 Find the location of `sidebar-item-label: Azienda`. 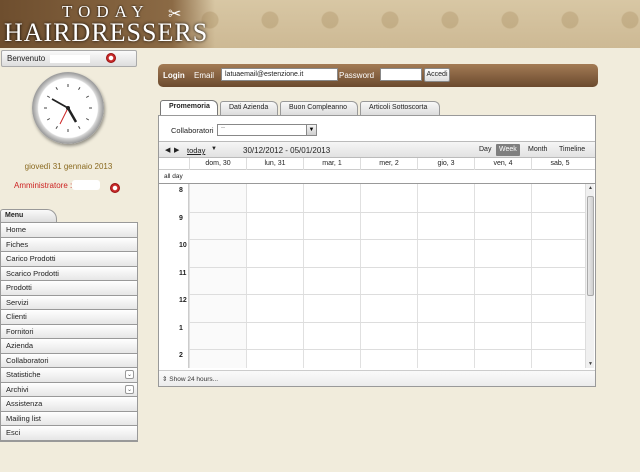

sidebar-item-label: Azienda is located at coordinates (20, 345).